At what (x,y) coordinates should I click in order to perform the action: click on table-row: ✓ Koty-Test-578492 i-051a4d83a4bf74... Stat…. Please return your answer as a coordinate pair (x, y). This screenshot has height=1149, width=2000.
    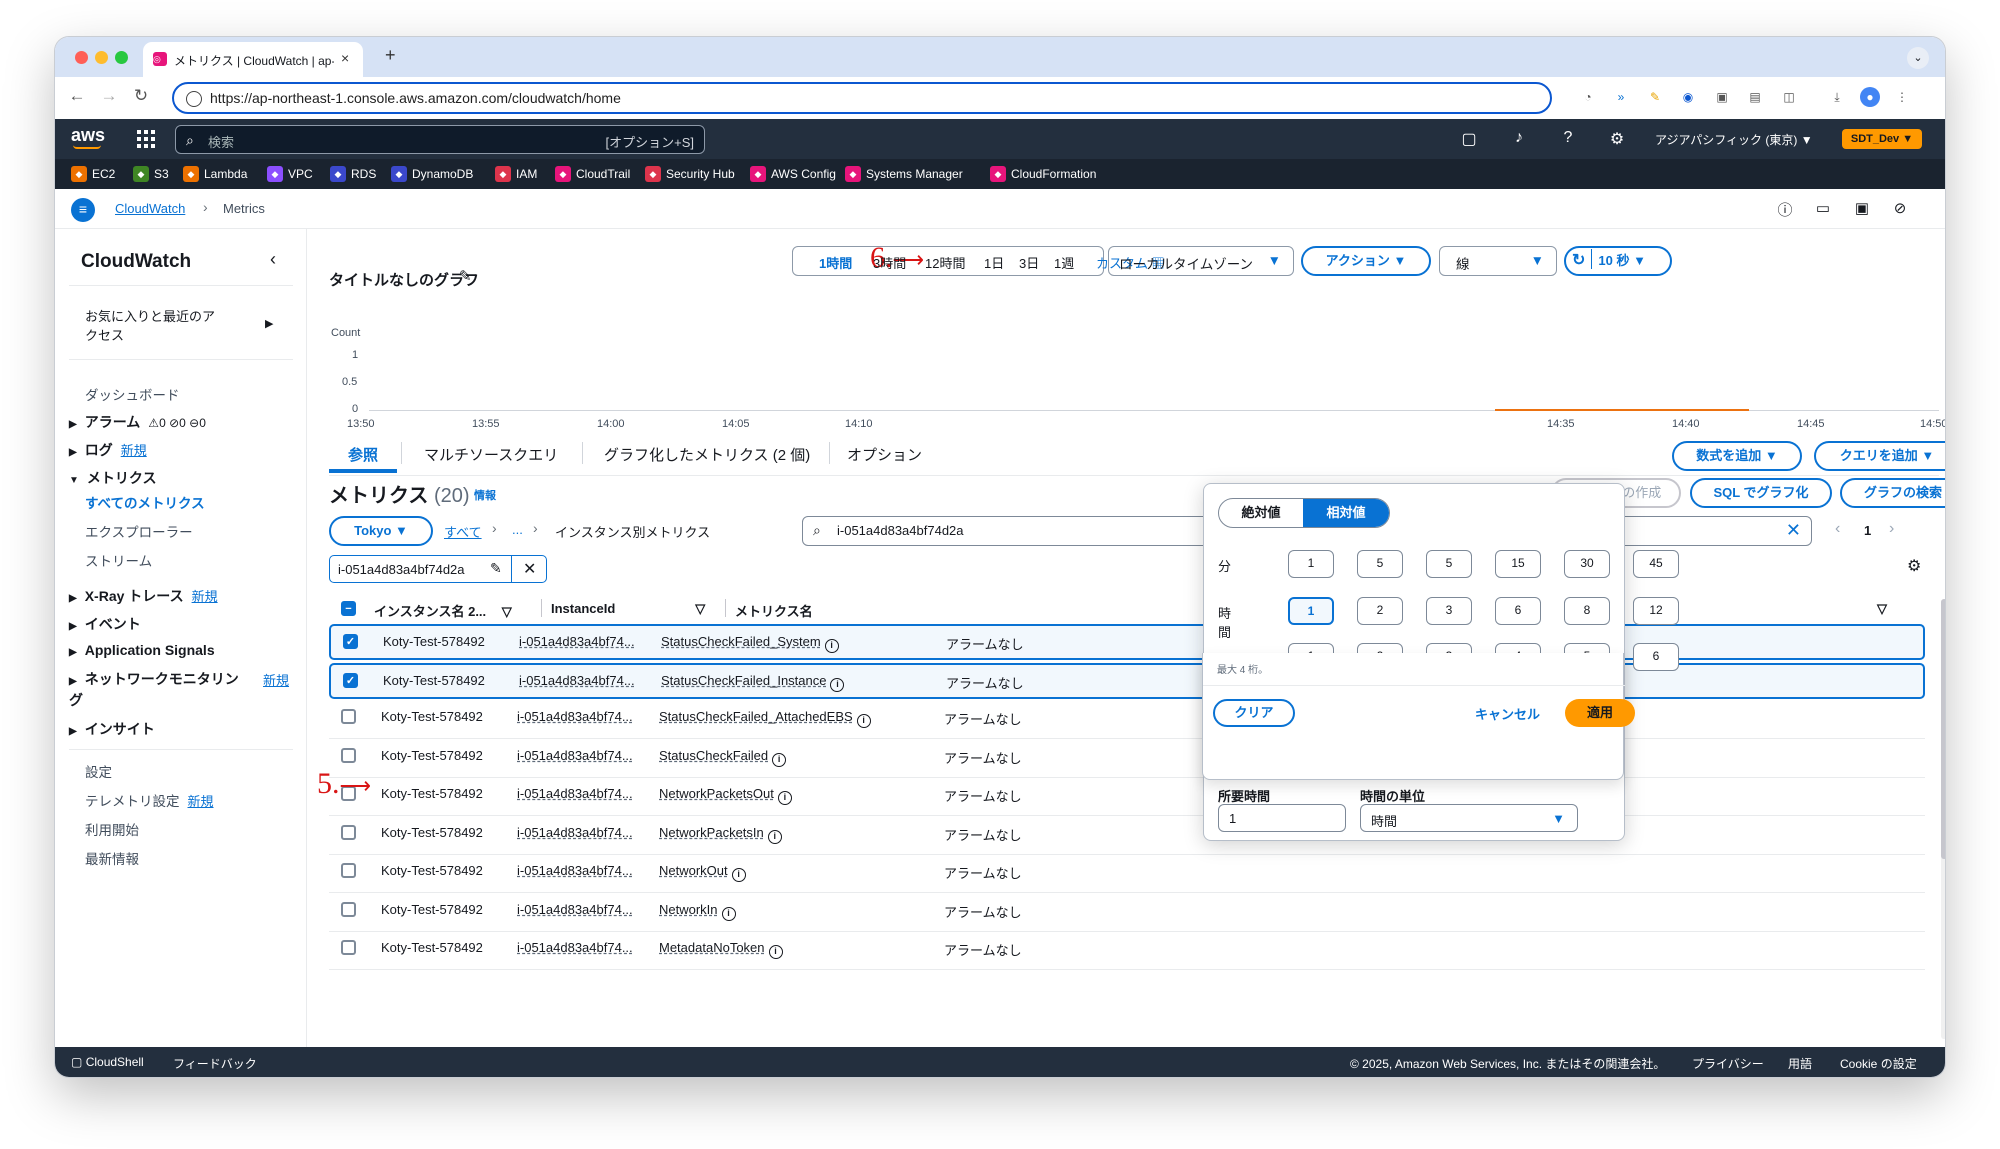
    Looking at the image, I should click on (1127, 642).